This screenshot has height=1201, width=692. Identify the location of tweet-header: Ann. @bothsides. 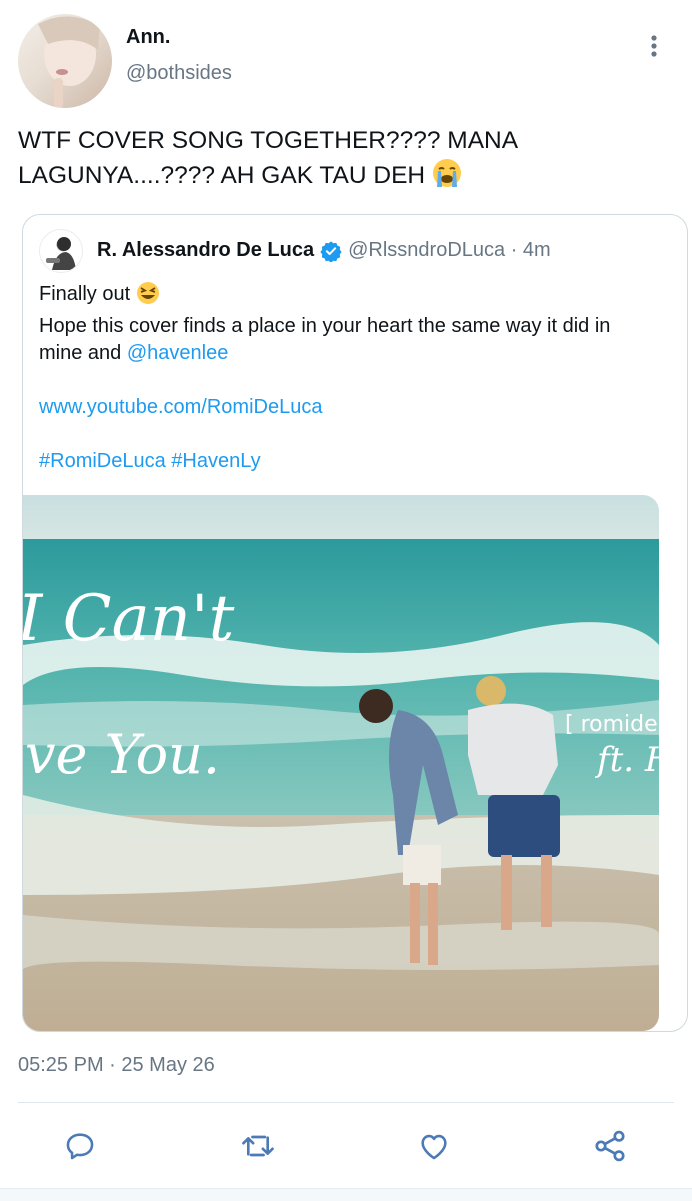
(346, 60).